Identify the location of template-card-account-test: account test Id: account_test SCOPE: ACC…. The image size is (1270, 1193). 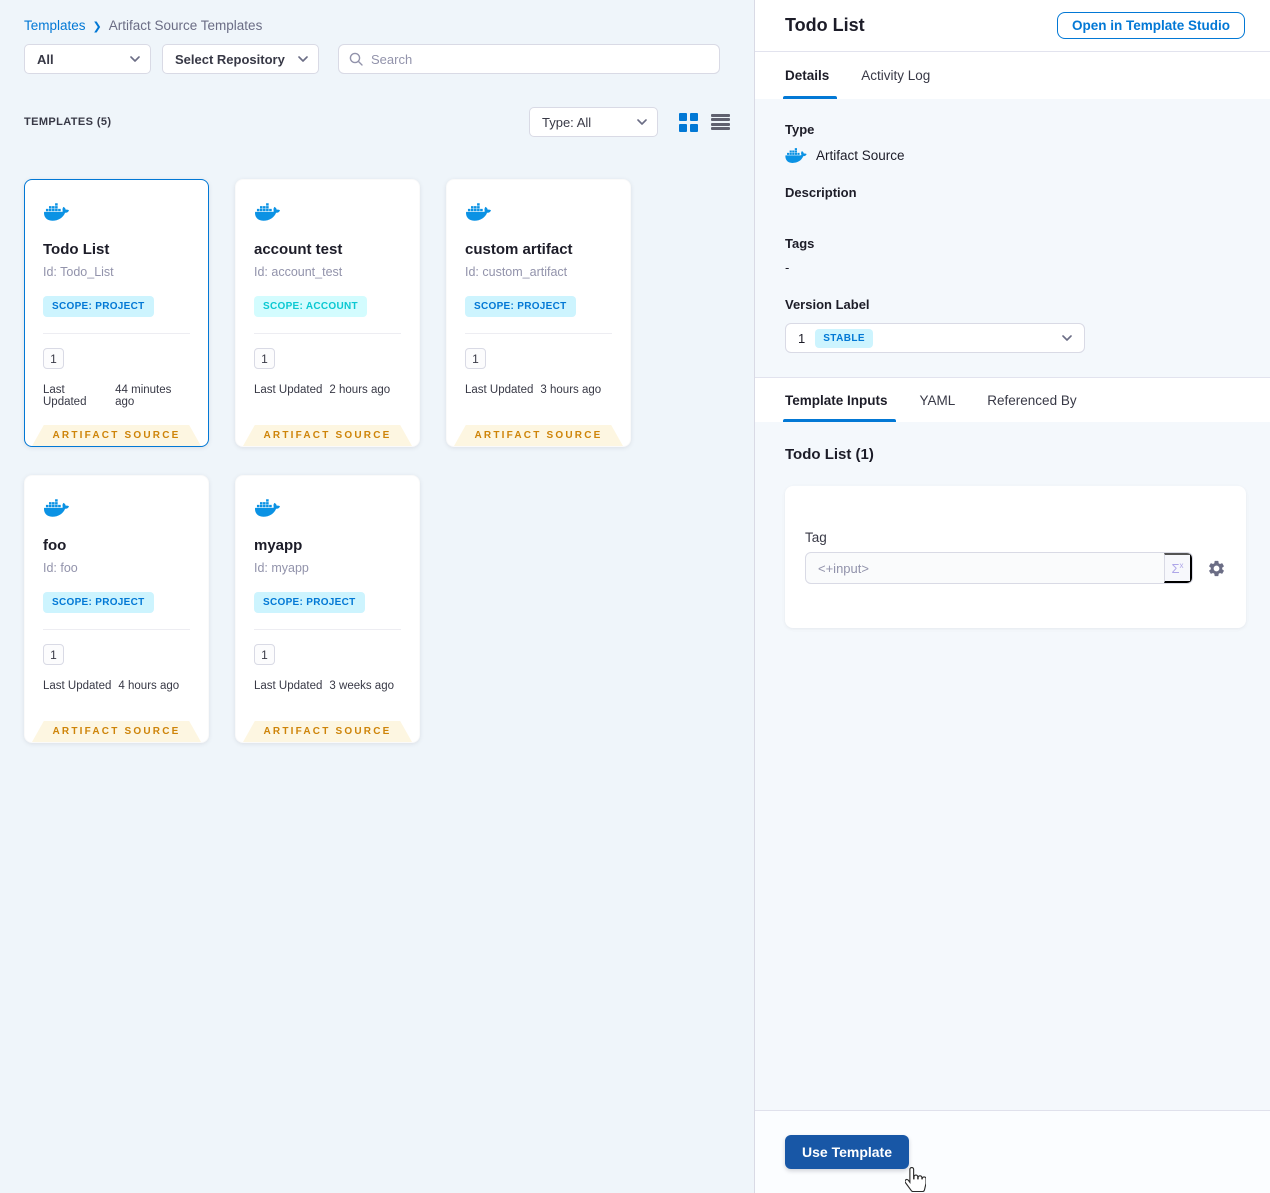
(327, 313).